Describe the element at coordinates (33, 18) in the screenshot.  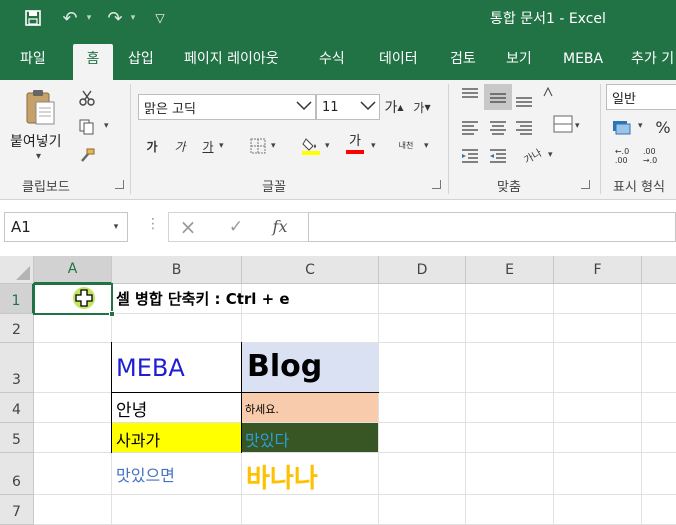
I see `save-icon` at that location.